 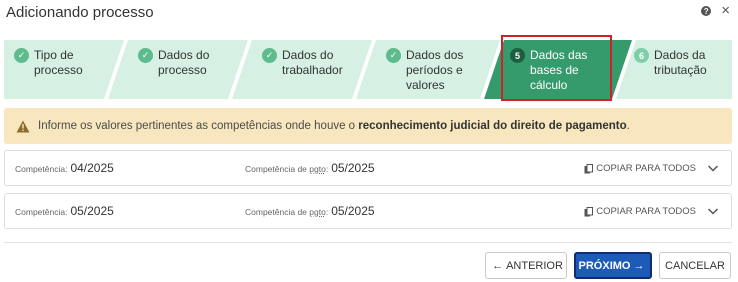 I want to click on step-3-label: Dados do trabalhador, so click(x=312, y=63).